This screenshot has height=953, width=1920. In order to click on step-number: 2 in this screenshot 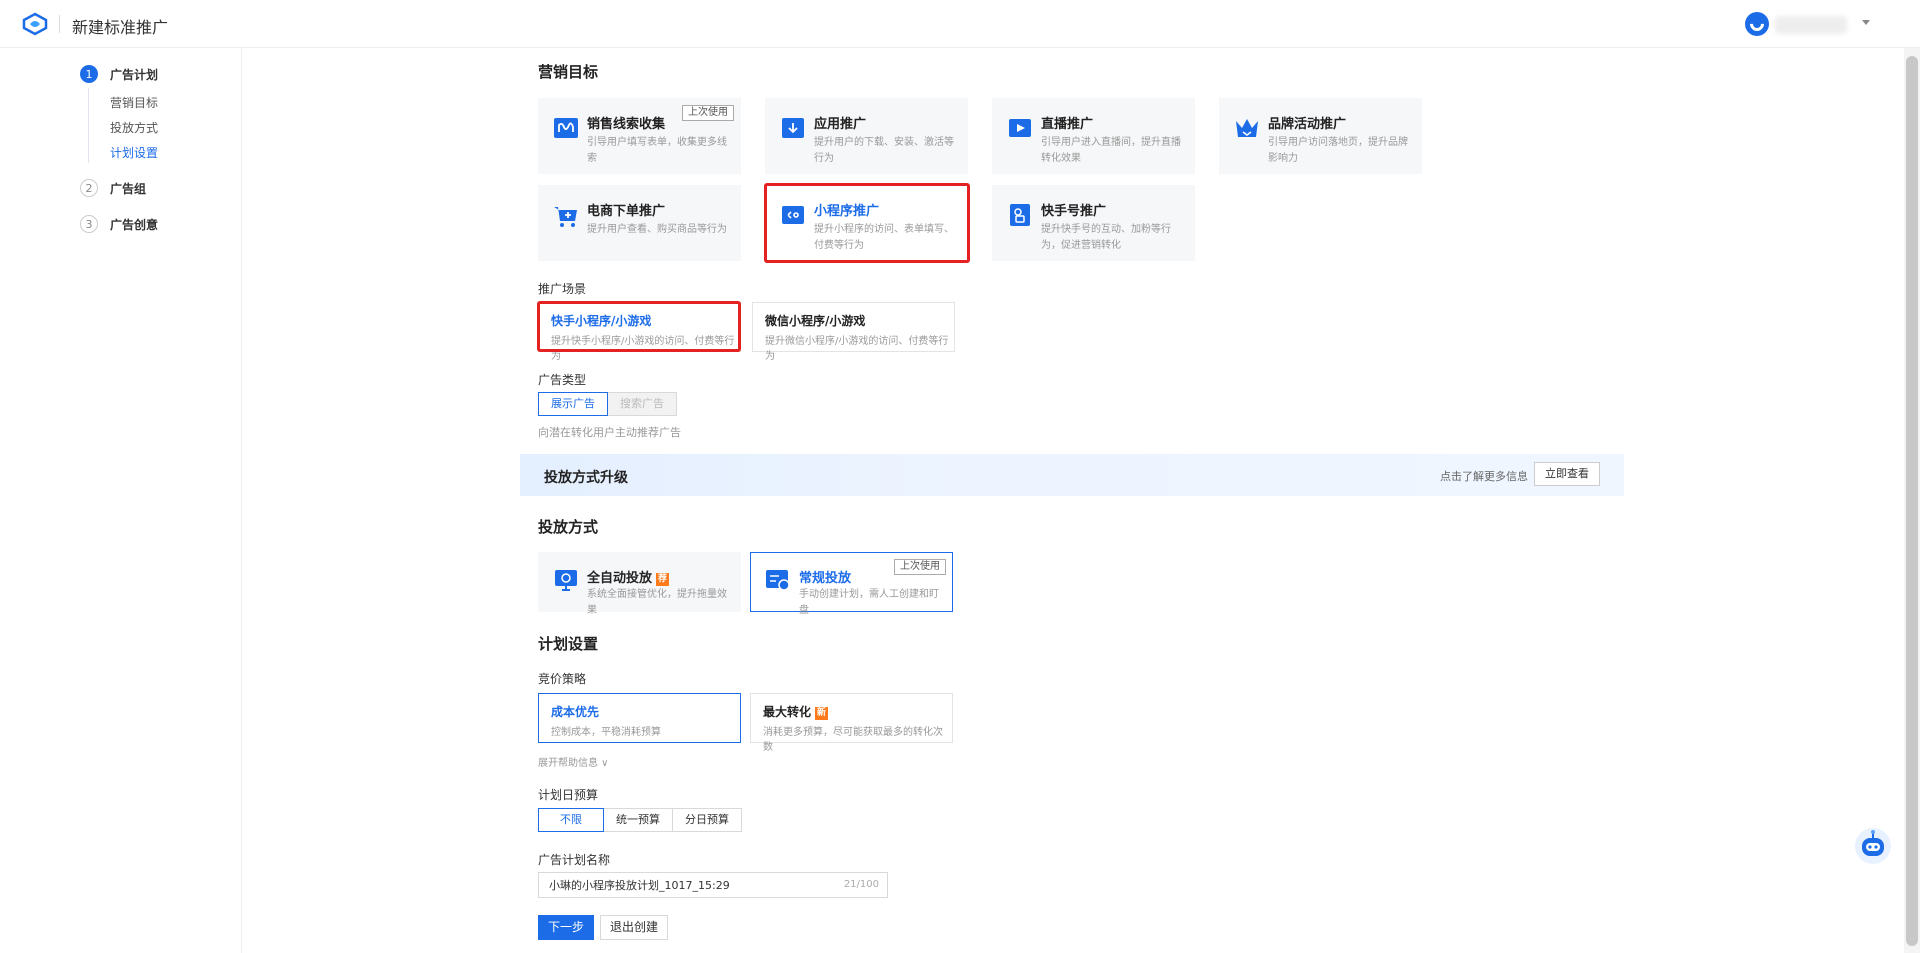, I will do `click(89, 188)`.